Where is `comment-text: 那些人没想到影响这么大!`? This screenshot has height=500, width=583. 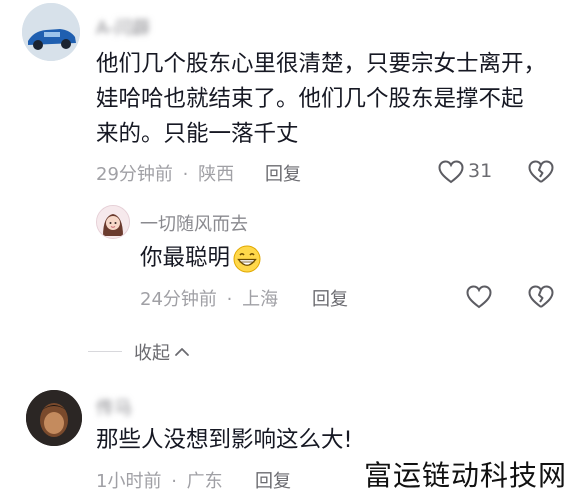
comment-text: 那些人没想到影响这么大! is located at coordinates (224, 440).